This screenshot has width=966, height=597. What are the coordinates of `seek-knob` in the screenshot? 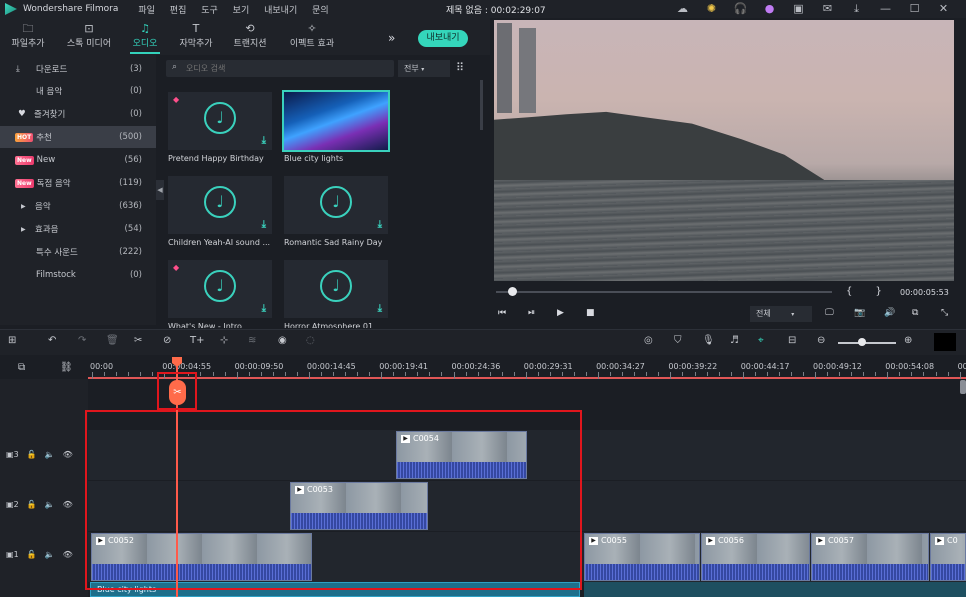 It's located at (513, 291).